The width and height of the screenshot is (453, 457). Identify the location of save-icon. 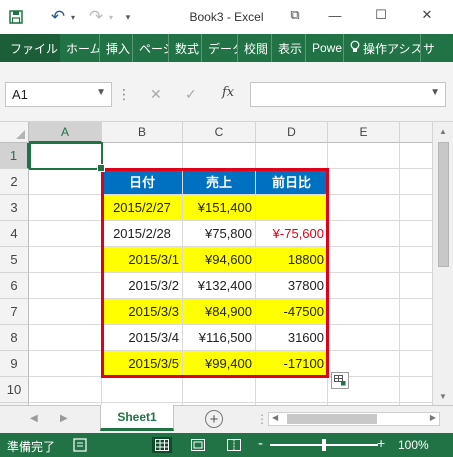
(16, 17).